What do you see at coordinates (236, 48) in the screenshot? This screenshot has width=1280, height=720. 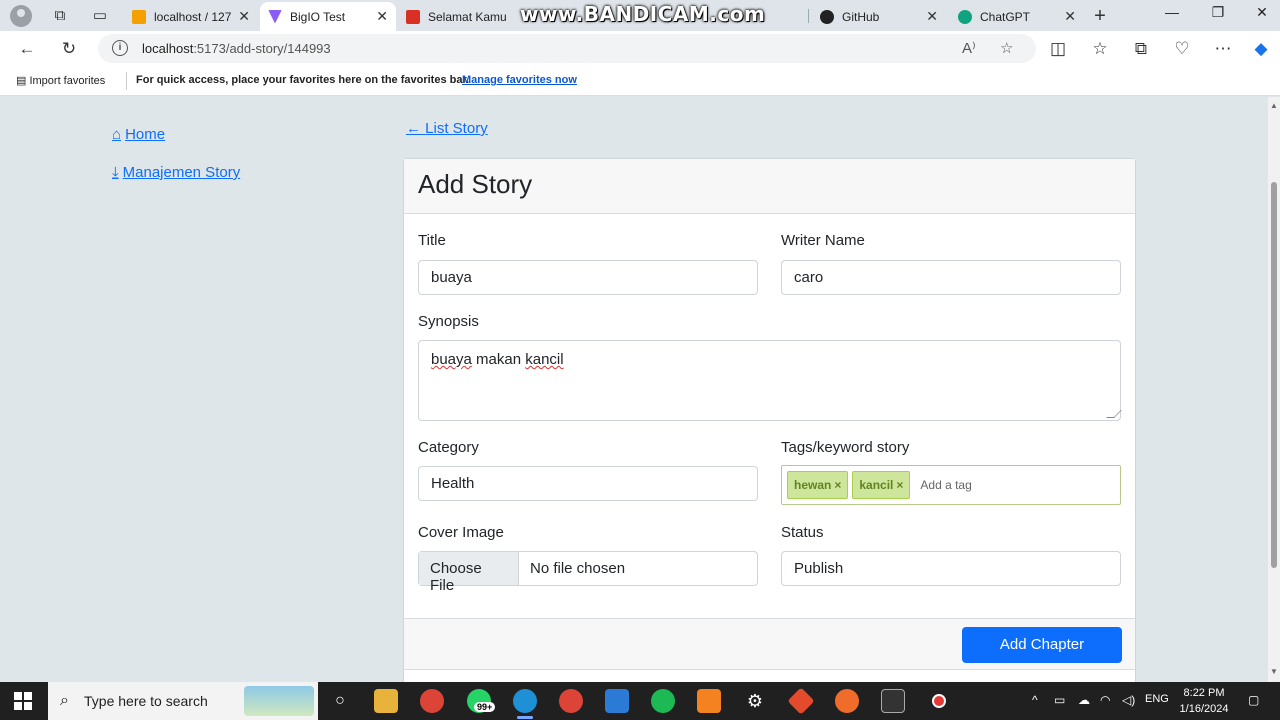 I see `url-text: localhost:5173/add-story/144993` at bounding box center [236, 48].